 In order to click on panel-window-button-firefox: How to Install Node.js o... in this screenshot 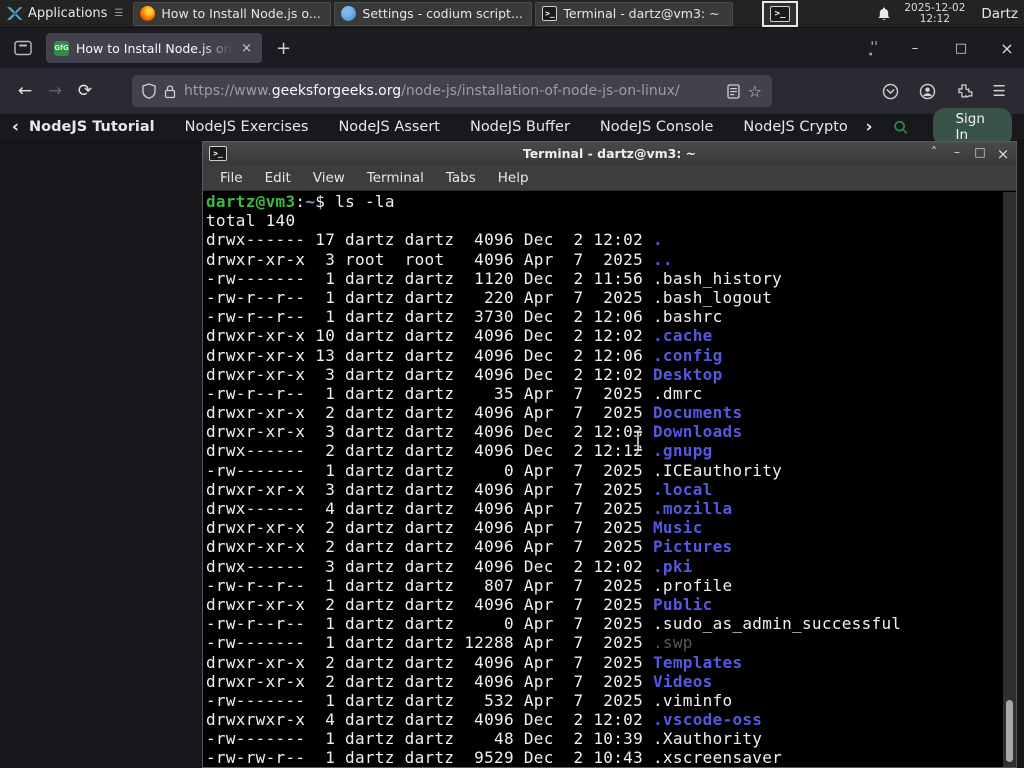, I will do `click(232, 13)`.